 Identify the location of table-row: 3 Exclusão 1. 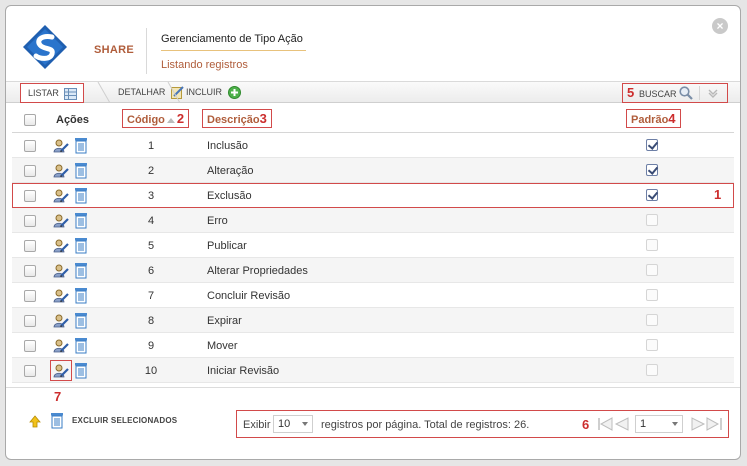
(373, 195).